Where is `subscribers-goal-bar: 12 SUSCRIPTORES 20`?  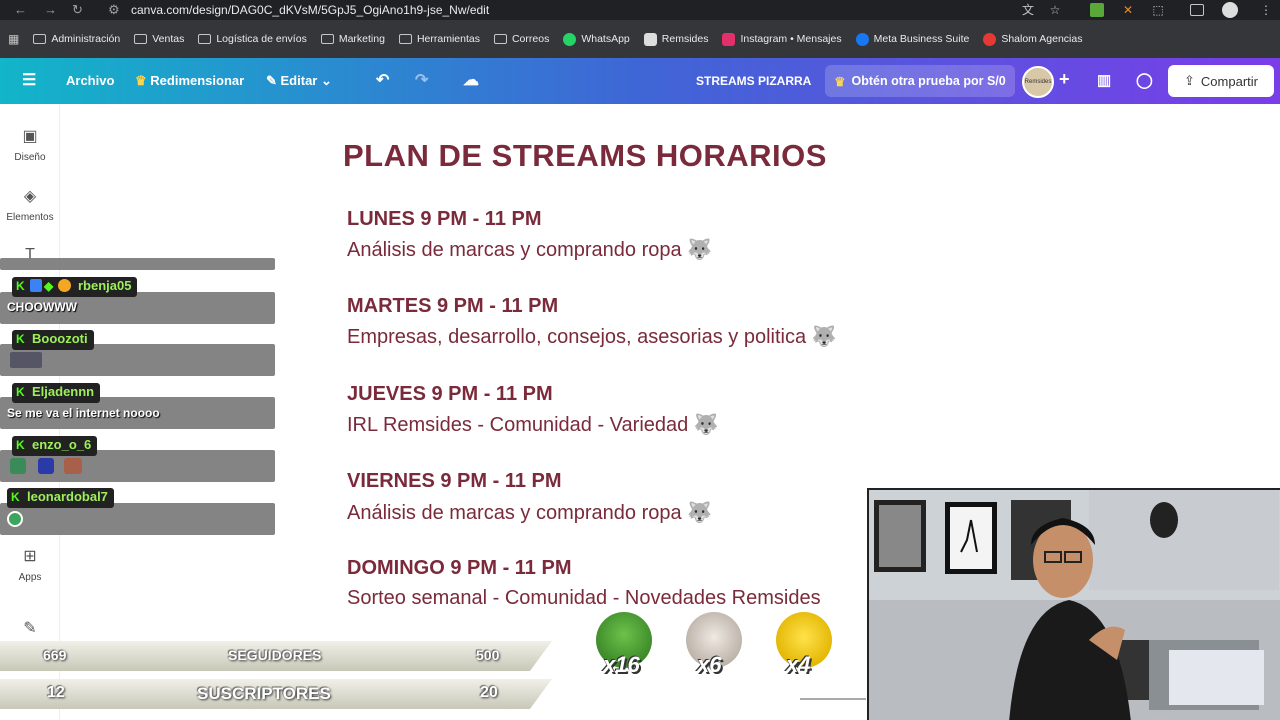
subscribers-goal-bar: 12 SUSCRIPTORES 20 is located at coordinates (276, 694).